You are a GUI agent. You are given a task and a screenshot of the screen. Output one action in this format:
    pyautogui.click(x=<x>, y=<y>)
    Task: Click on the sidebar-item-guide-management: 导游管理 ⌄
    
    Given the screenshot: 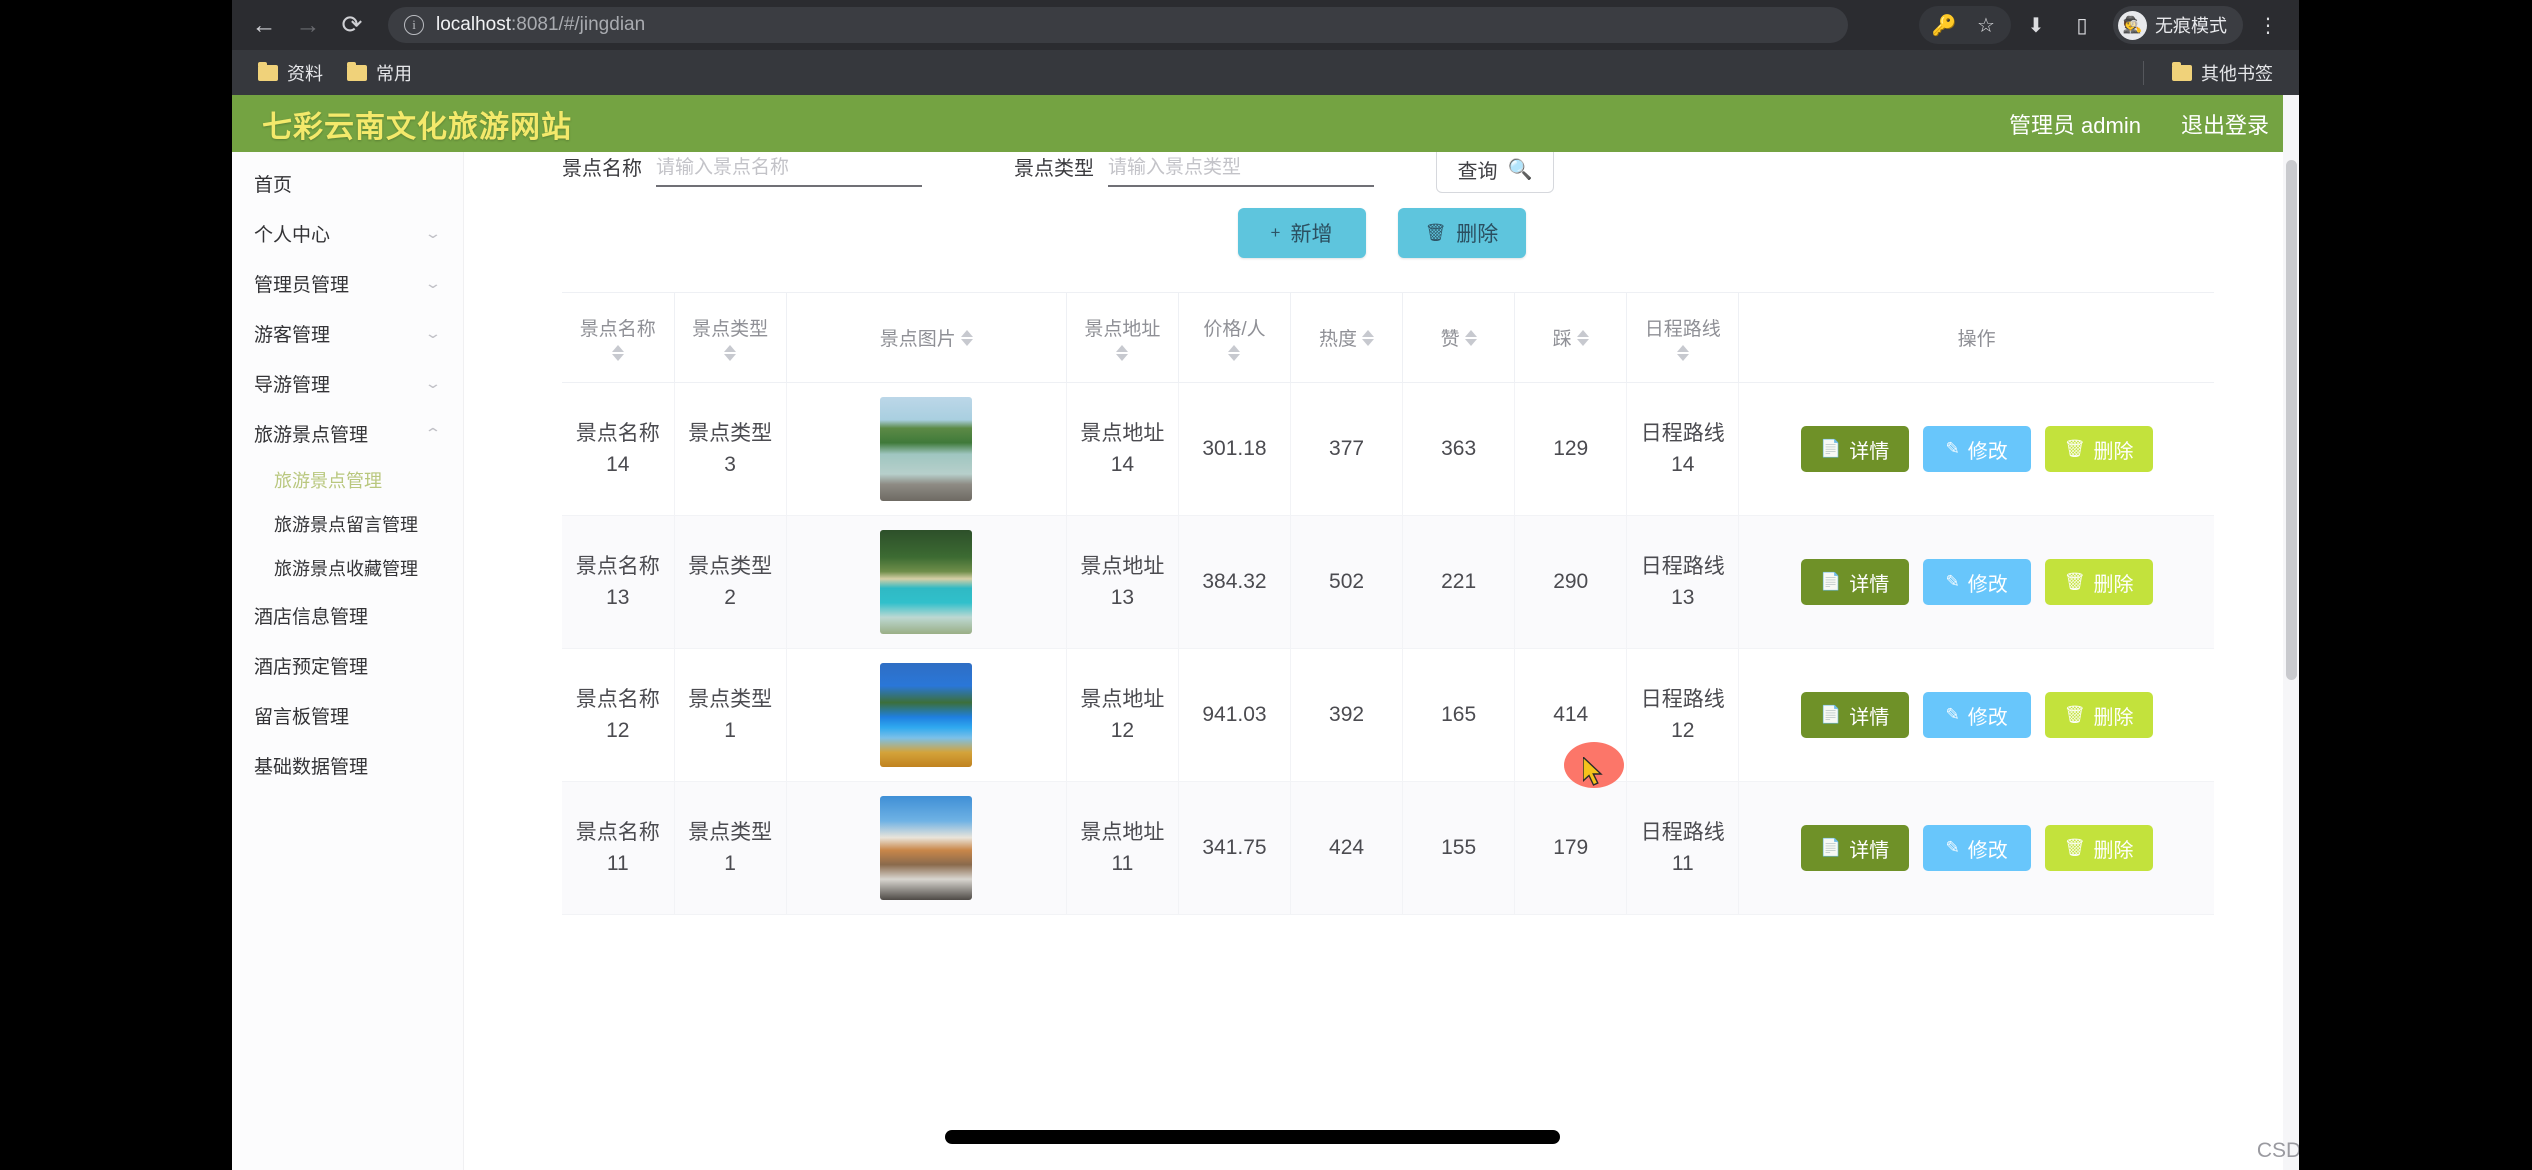 What is the action you would take?
    pyautogui.click(x=347, y=383)
    